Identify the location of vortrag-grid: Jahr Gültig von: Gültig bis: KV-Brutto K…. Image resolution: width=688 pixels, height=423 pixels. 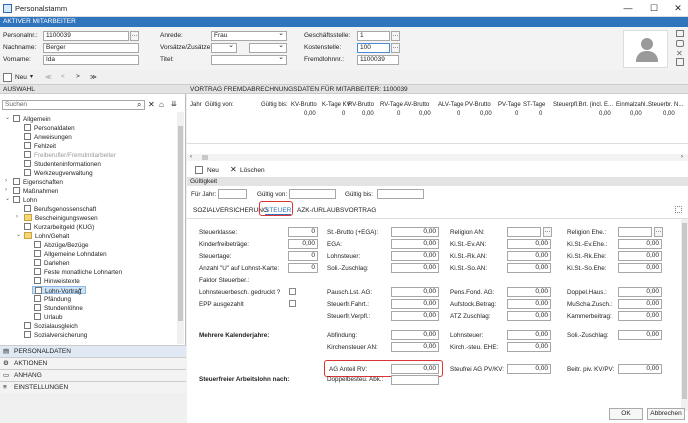
(437, 119).